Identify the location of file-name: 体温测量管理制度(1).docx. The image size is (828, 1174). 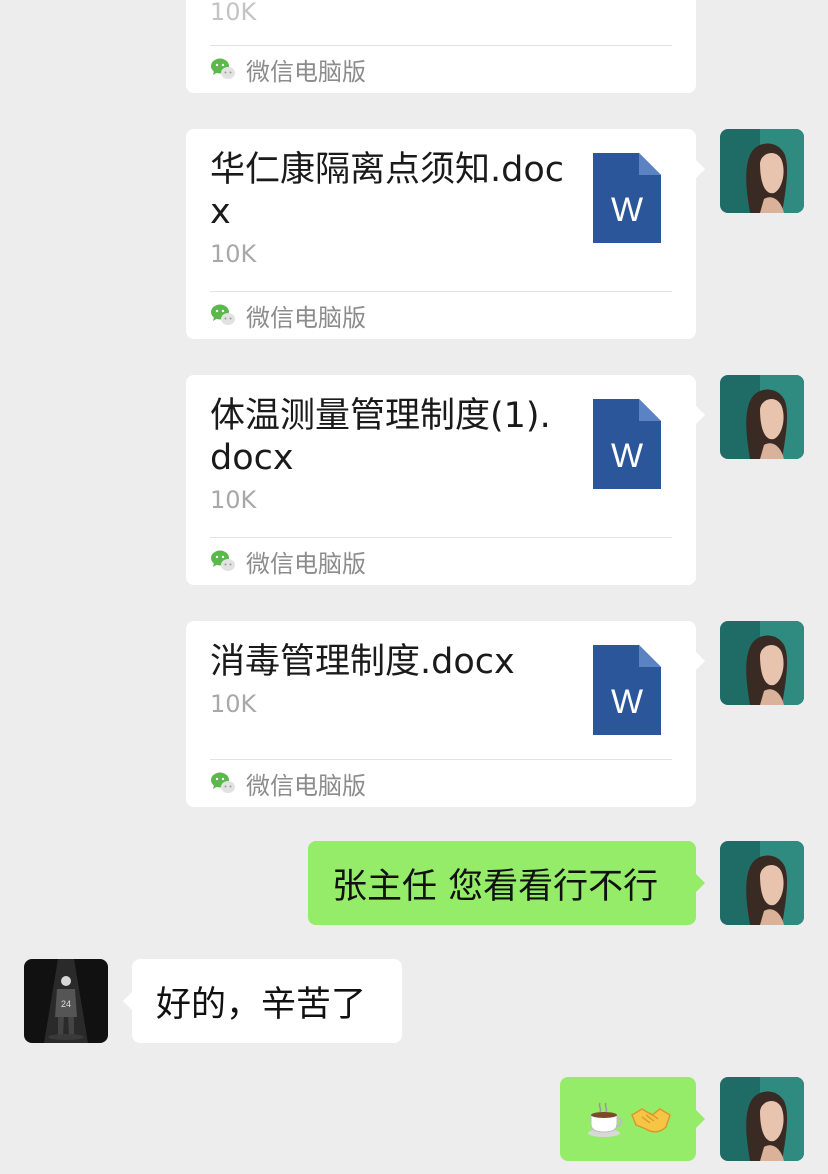
(380, 437).